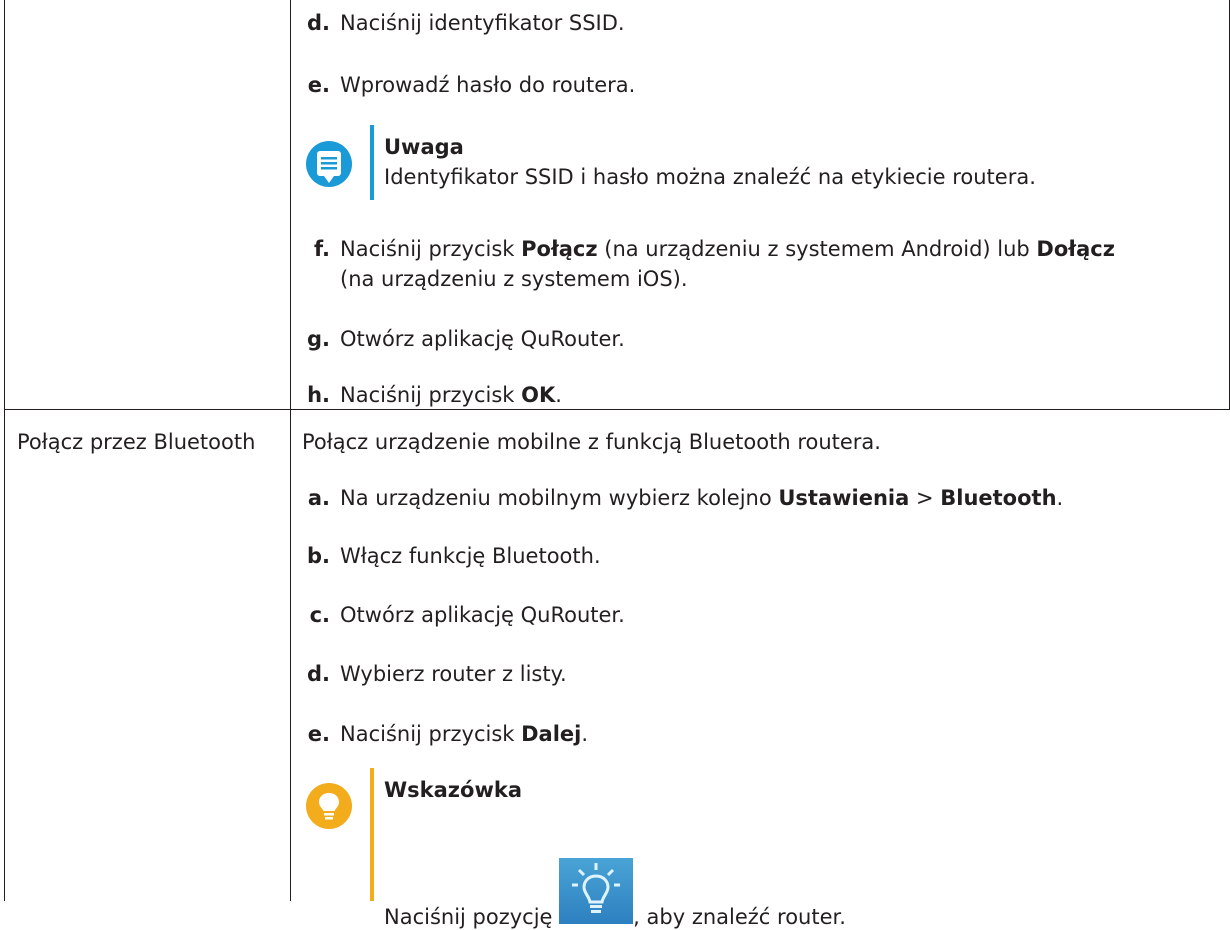 This screenshot has width=1230, height=930. What do you see at coordinates (817, 249) in the screenshot?
I see `step-plain-text: (na urządzeniu z systemem Android) lub` at bounding box center [817, 249].